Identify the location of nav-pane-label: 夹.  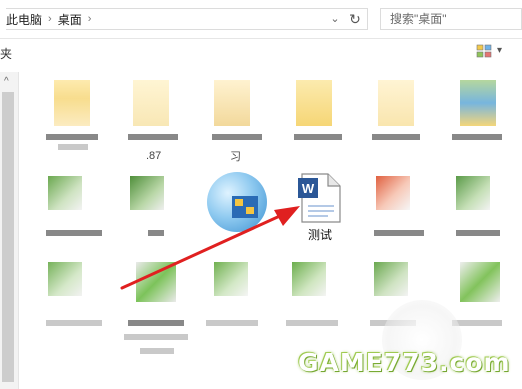
(6, 53).